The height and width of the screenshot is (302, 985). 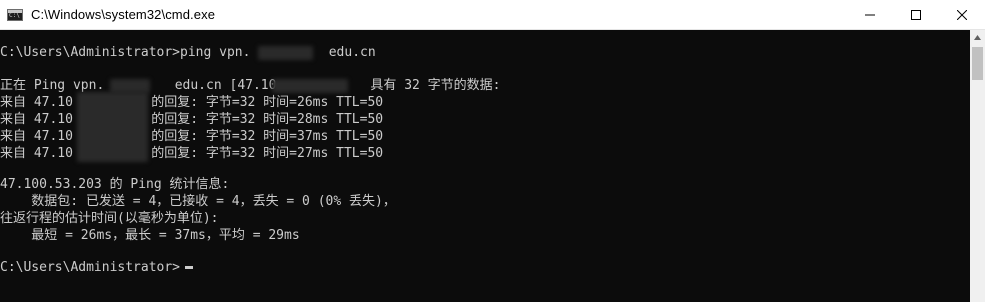 What do you see at coordinates (250, 85) in the screenshot?
I see `console-line: 正在 Ping vpn. edu.cn [47.10 具有 32 字节的数据:` at bounding box center [250, 85].